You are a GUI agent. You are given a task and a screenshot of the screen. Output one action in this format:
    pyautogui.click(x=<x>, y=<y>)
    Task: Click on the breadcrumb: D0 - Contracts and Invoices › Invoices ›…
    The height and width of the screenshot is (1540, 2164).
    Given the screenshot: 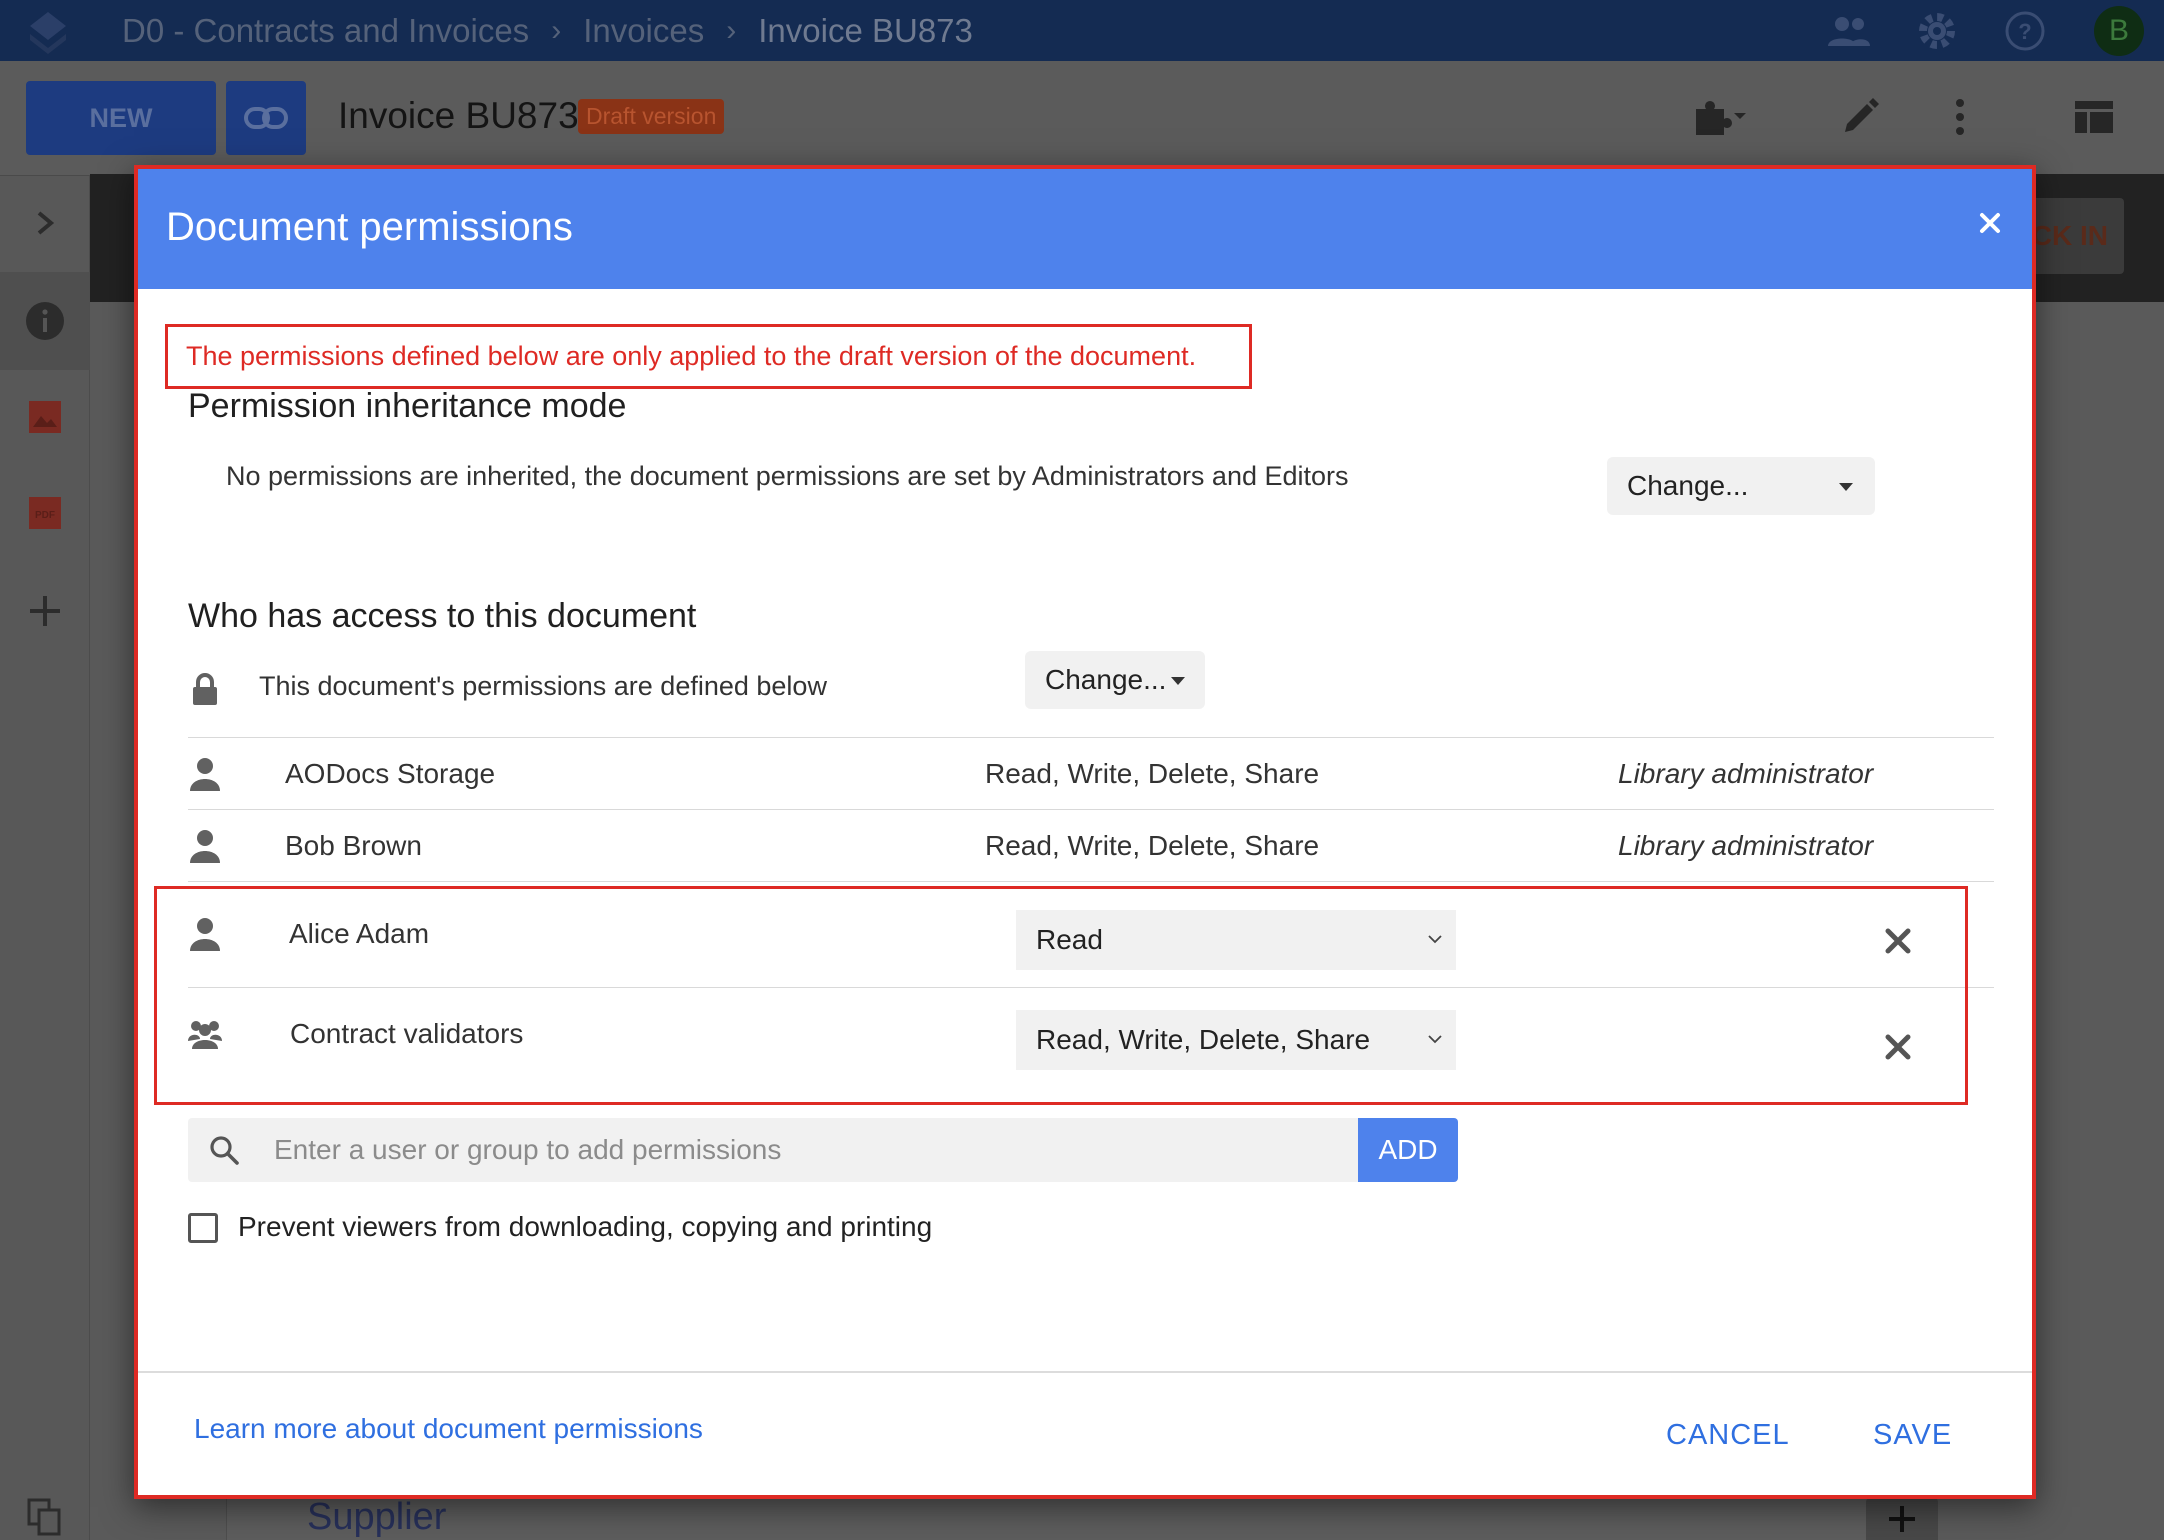 What is the action you would take?
    pyautogui.click(x=547, y=31)
    